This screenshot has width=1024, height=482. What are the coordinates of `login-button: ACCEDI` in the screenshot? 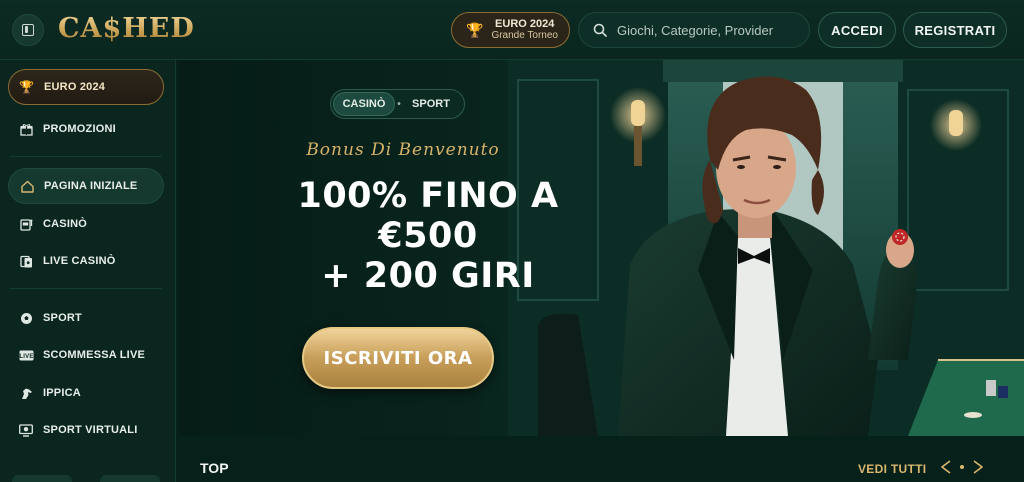 It's located at (857, 30).